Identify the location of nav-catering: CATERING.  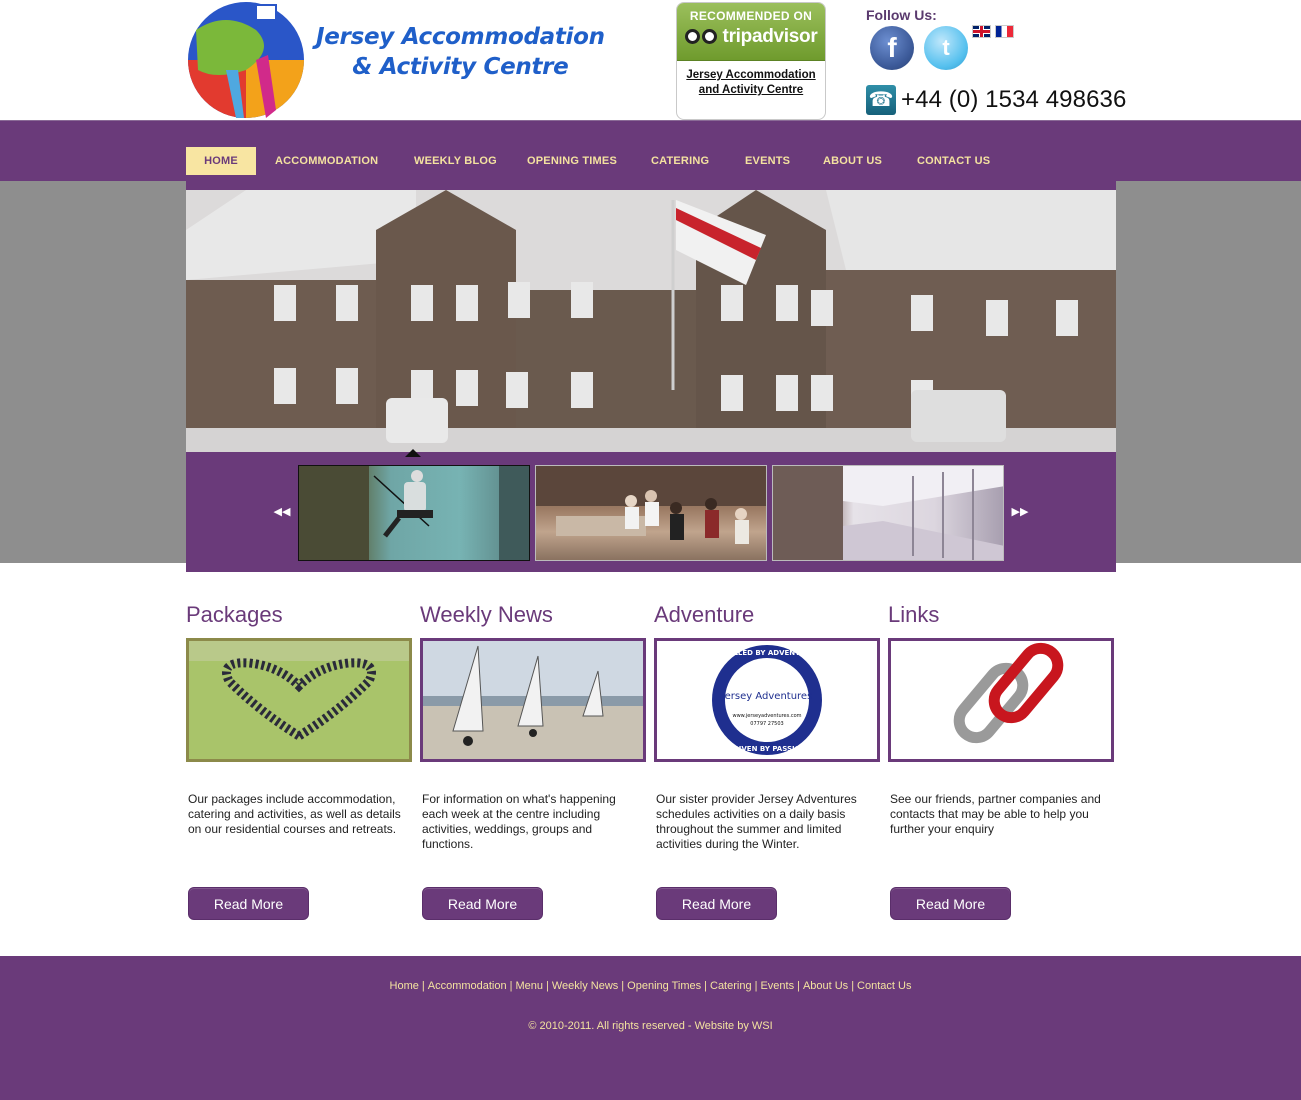
(680, 161).